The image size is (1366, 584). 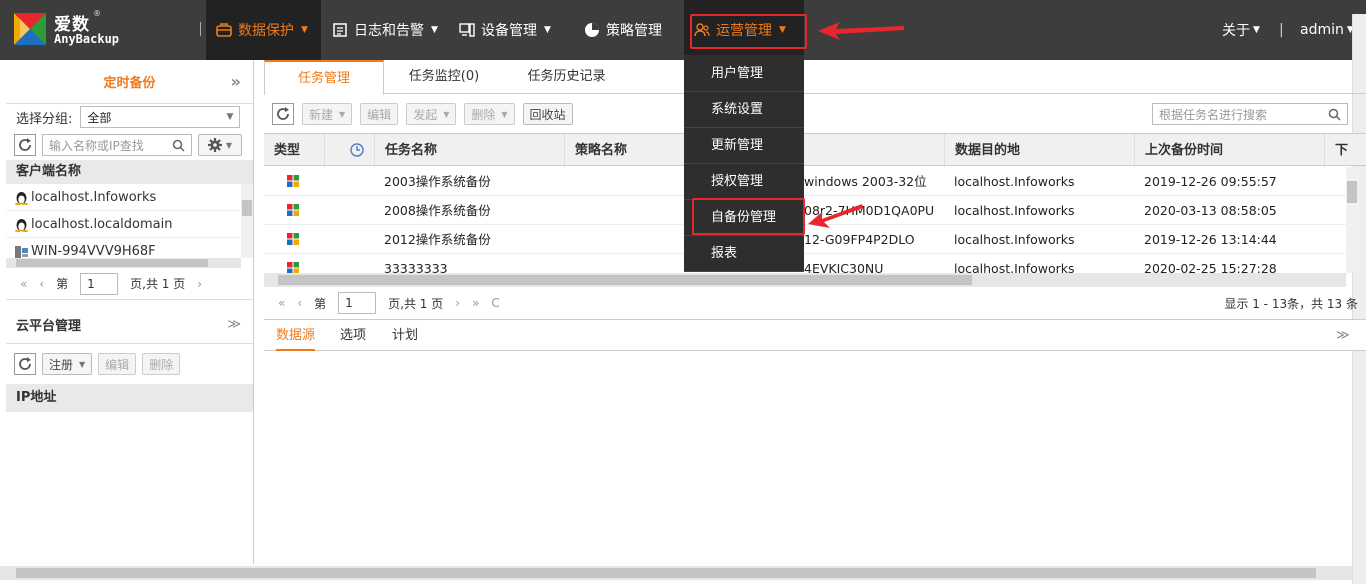 I want to click on recycle-bin-button: 回收站, so click(x=547, y=114).